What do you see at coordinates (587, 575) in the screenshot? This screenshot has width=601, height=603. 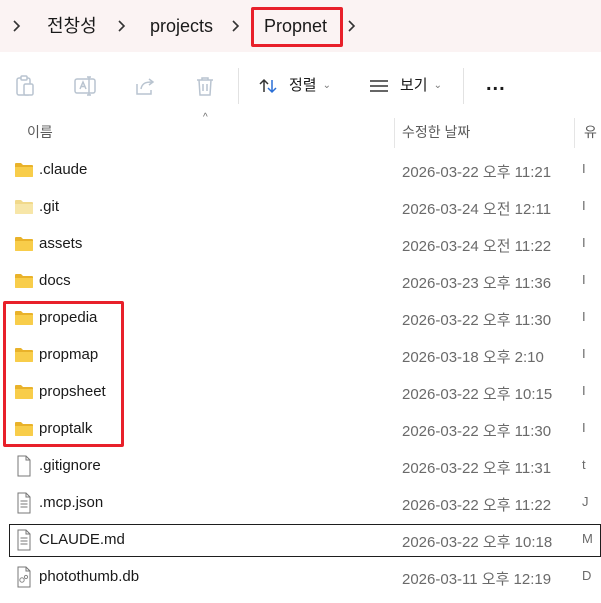 I see `file-type: D` at bounding box center [587, 575].